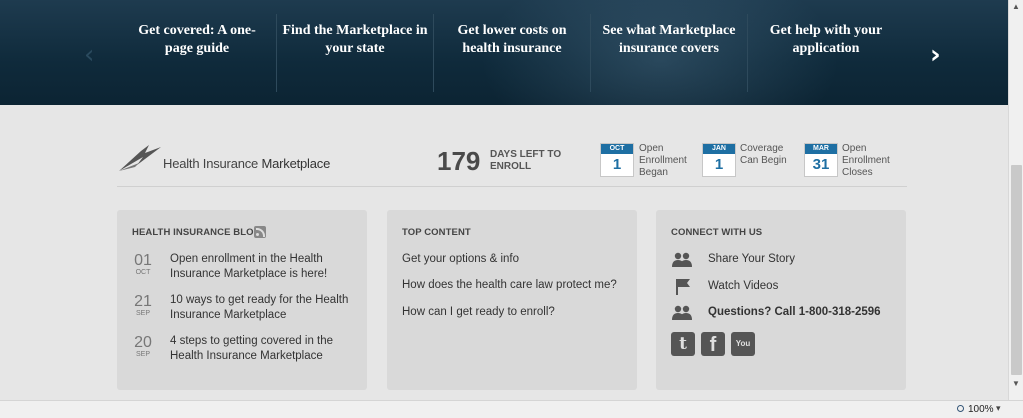 This screenshot has height=418, width=1023. Describe the element at coordinates (998, 408) in the screenshot. I see `zoom-dropdown-icon: ▾` at that location.